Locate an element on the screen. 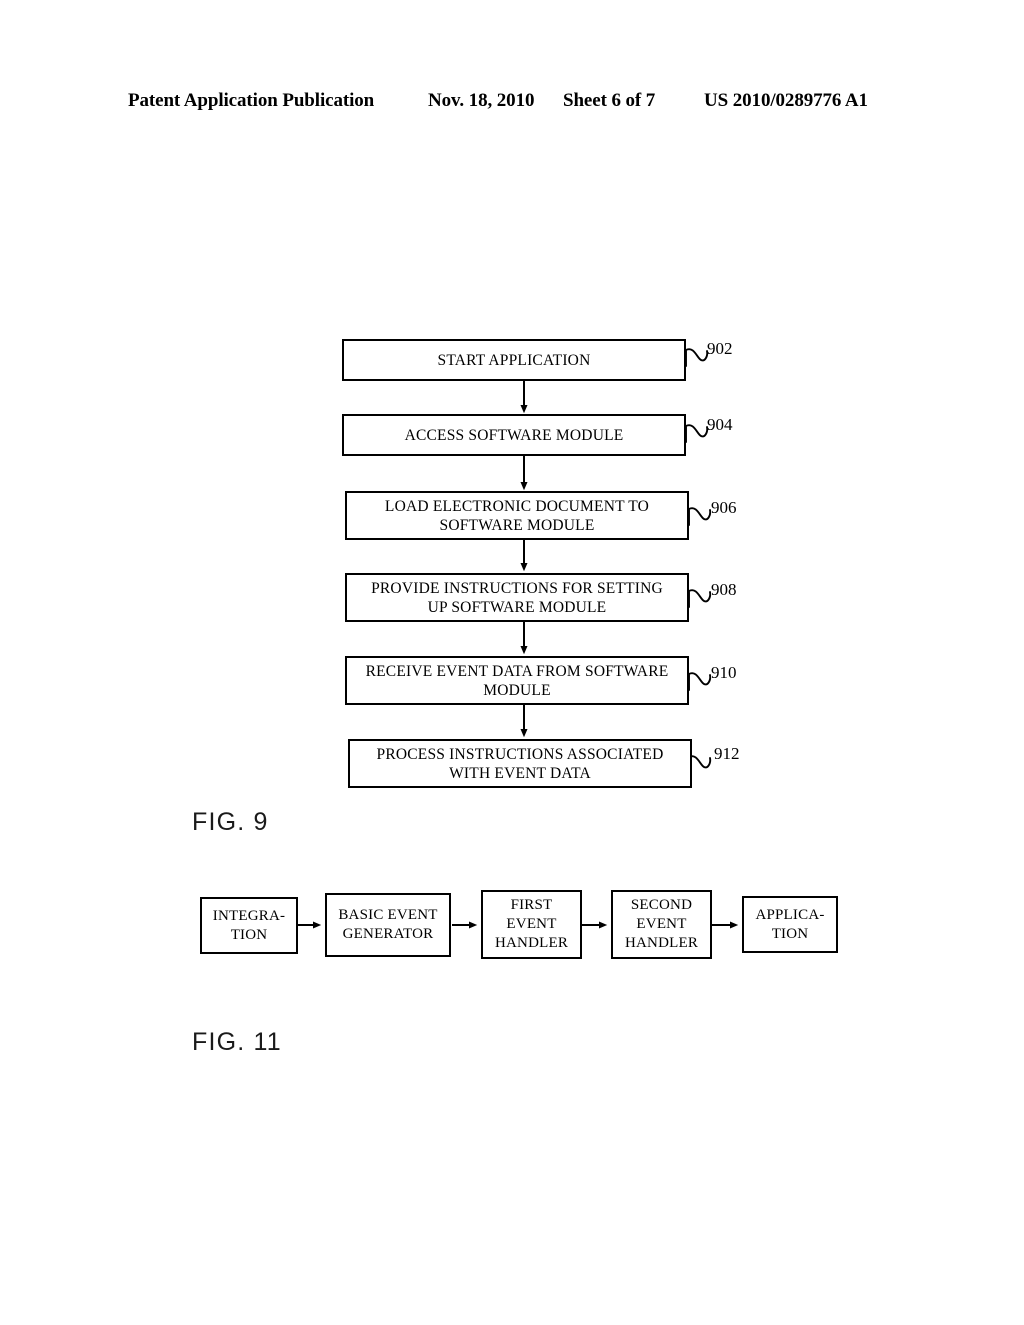 The width and height of the screenshot is (1024, 1325). header-publication-title: Patent Application Publication is located at coordinates (251, 100).